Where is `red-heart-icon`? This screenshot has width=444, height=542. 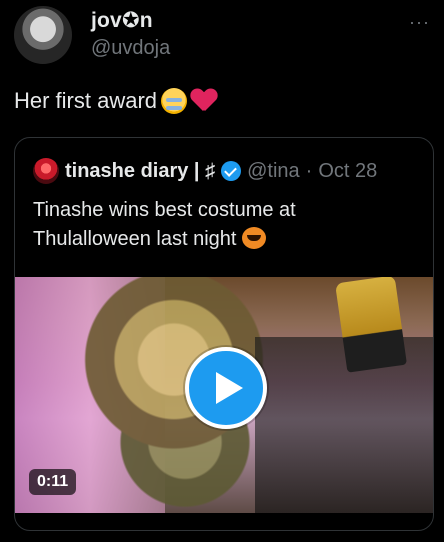 red-heart-icon is located at coordinates (204, 101).